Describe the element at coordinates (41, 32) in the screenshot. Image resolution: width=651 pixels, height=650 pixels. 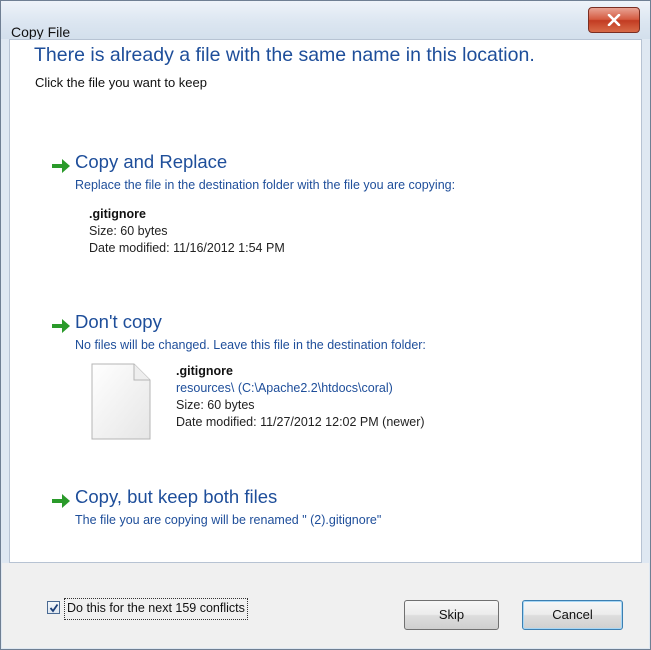
I see `dialog-title: Copy File` at that location.